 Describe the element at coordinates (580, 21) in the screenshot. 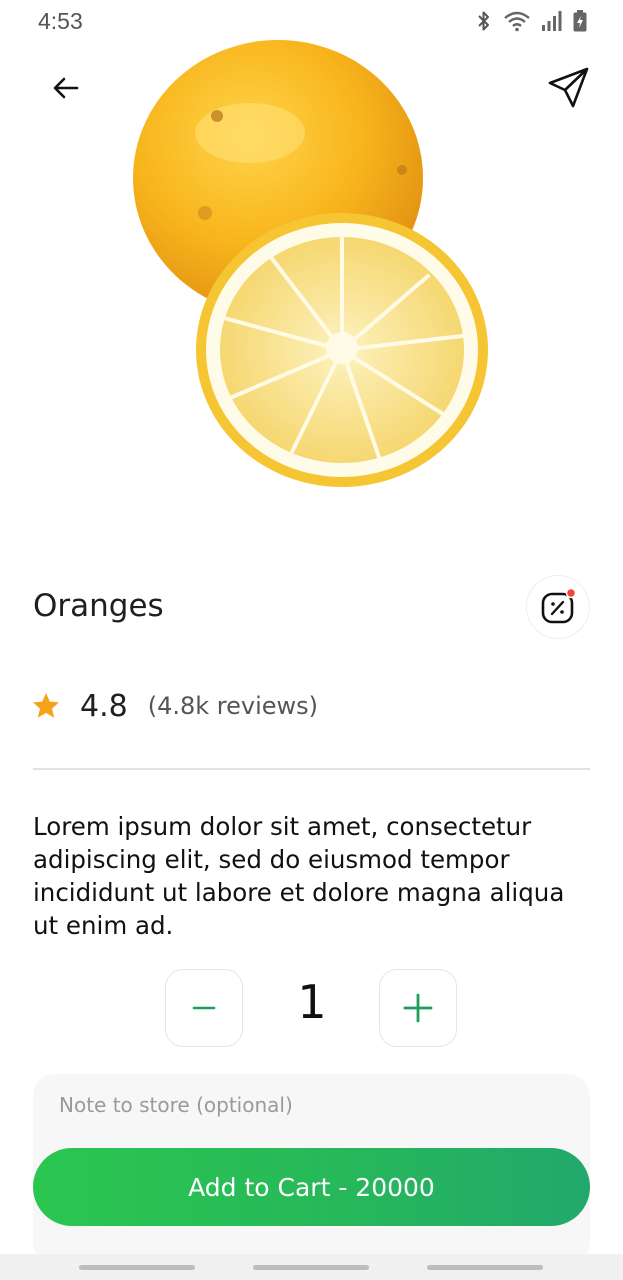

I see `battery-icon` at that location.